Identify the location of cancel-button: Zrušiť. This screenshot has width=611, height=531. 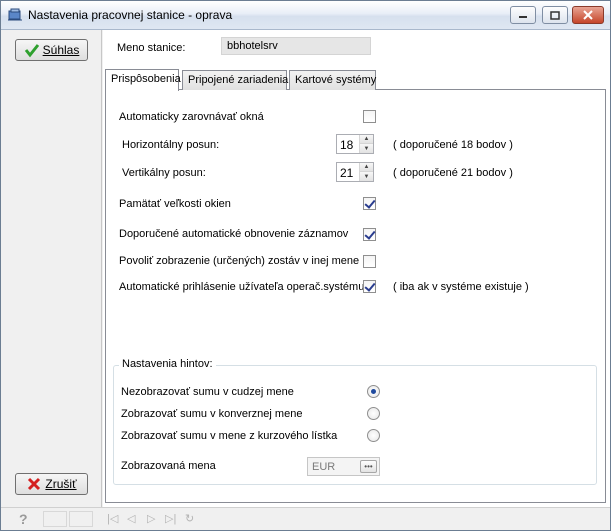
(51, 484).